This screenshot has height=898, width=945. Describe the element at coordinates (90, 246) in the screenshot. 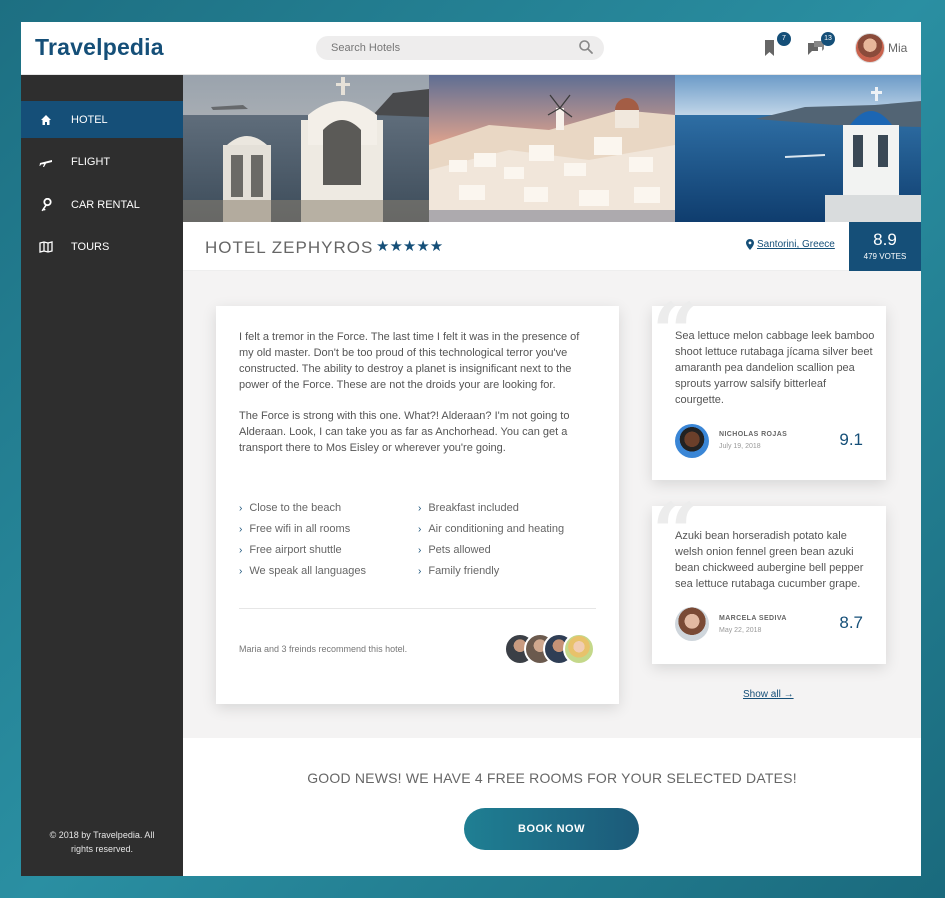

I see `sidebar-item-label: TOURS` at that location.